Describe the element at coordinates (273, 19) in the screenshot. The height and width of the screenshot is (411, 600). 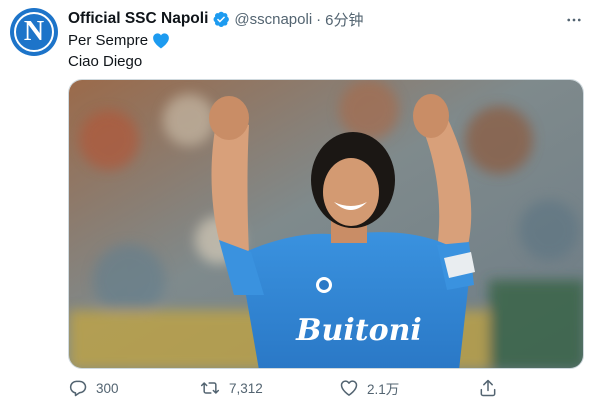
I see `user-handle: @sscnapoli` at that location.